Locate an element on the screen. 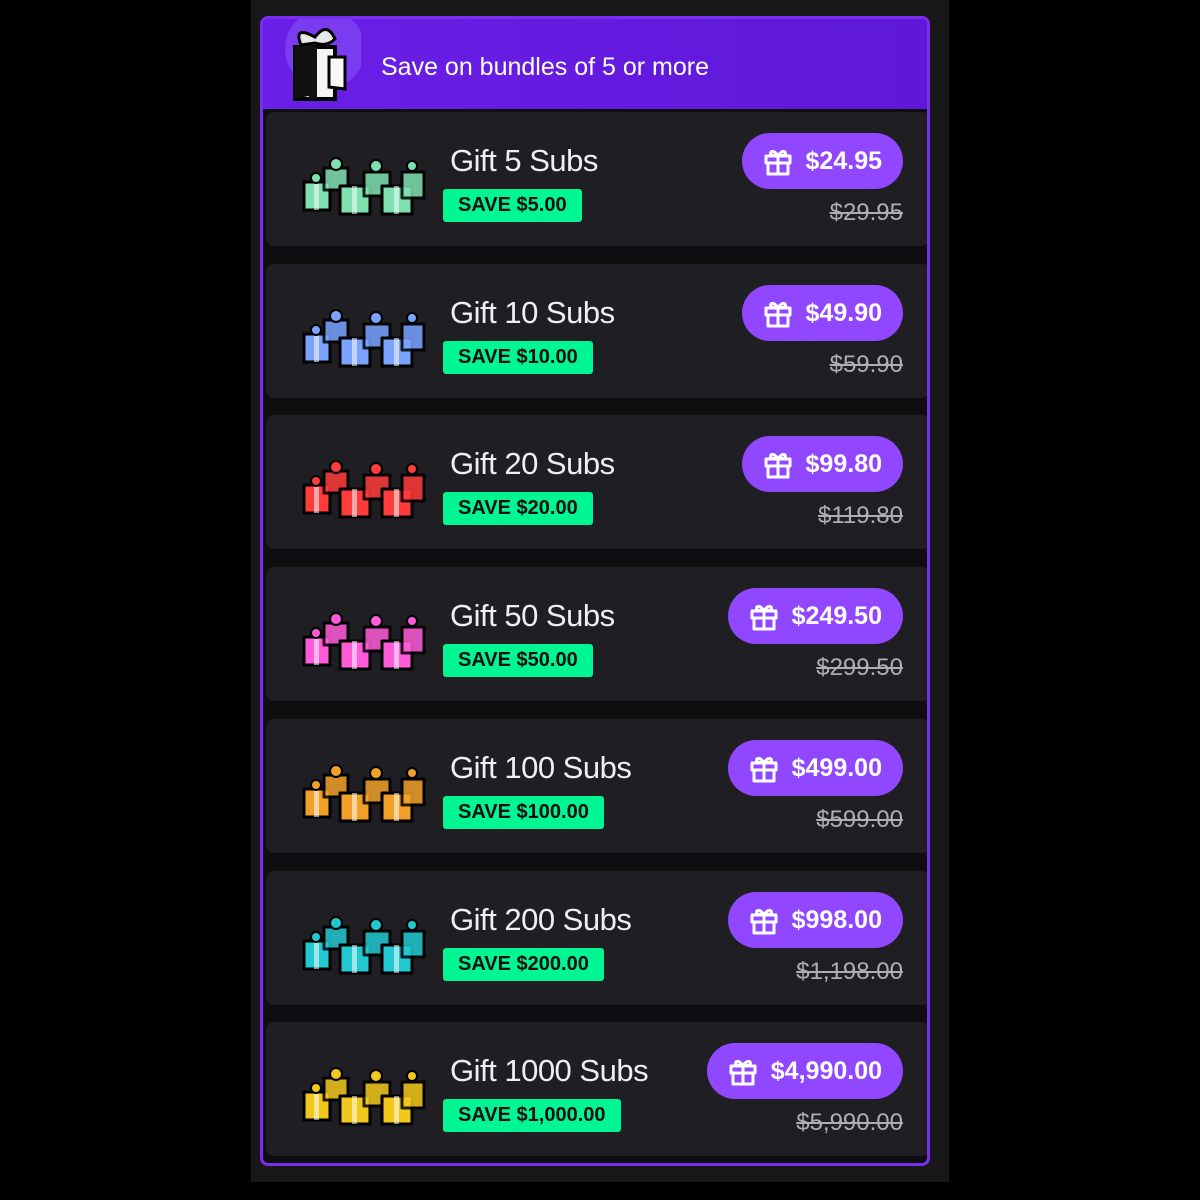  gift-bundle-buy-button: $499.00 is located at coordinates (815, 768).